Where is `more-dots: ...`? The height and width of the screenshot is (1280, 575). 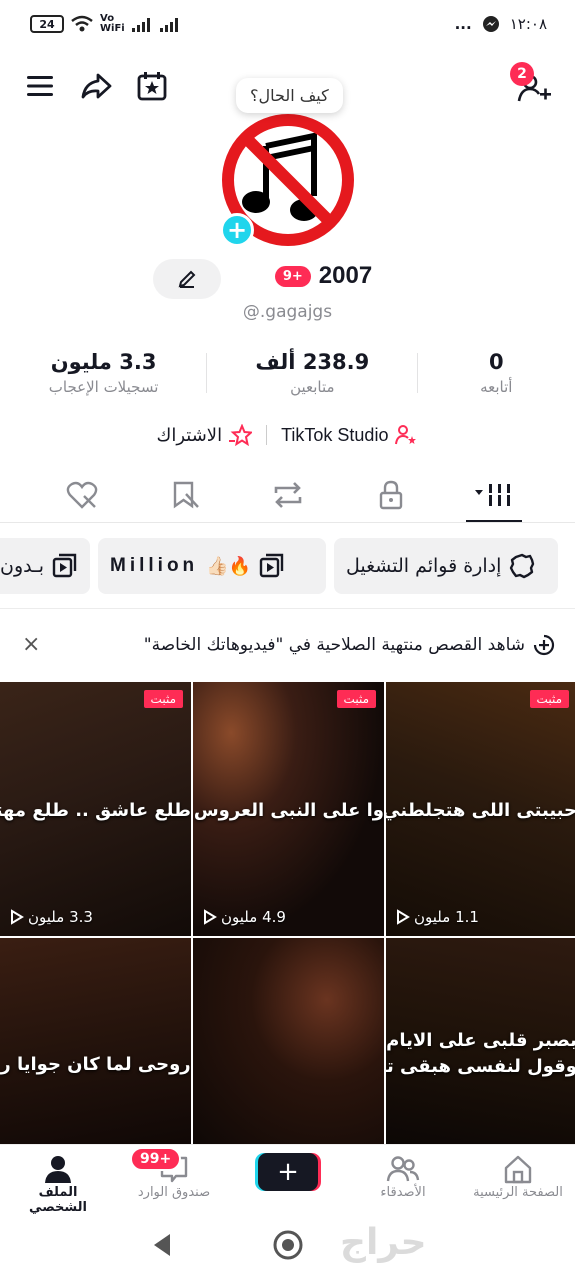
more-dots: ... is located at coordinates (463, 24).